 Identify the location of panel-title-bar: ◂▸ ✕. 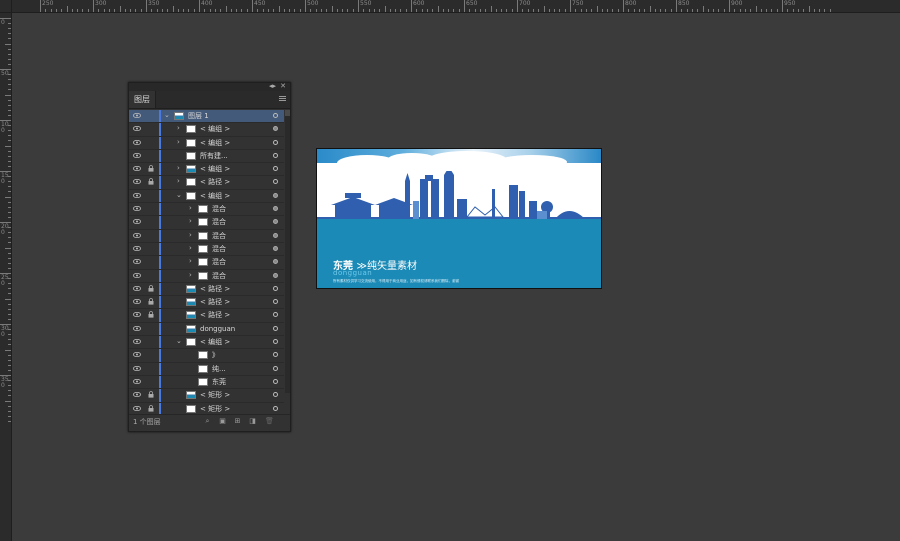
(209, 86).